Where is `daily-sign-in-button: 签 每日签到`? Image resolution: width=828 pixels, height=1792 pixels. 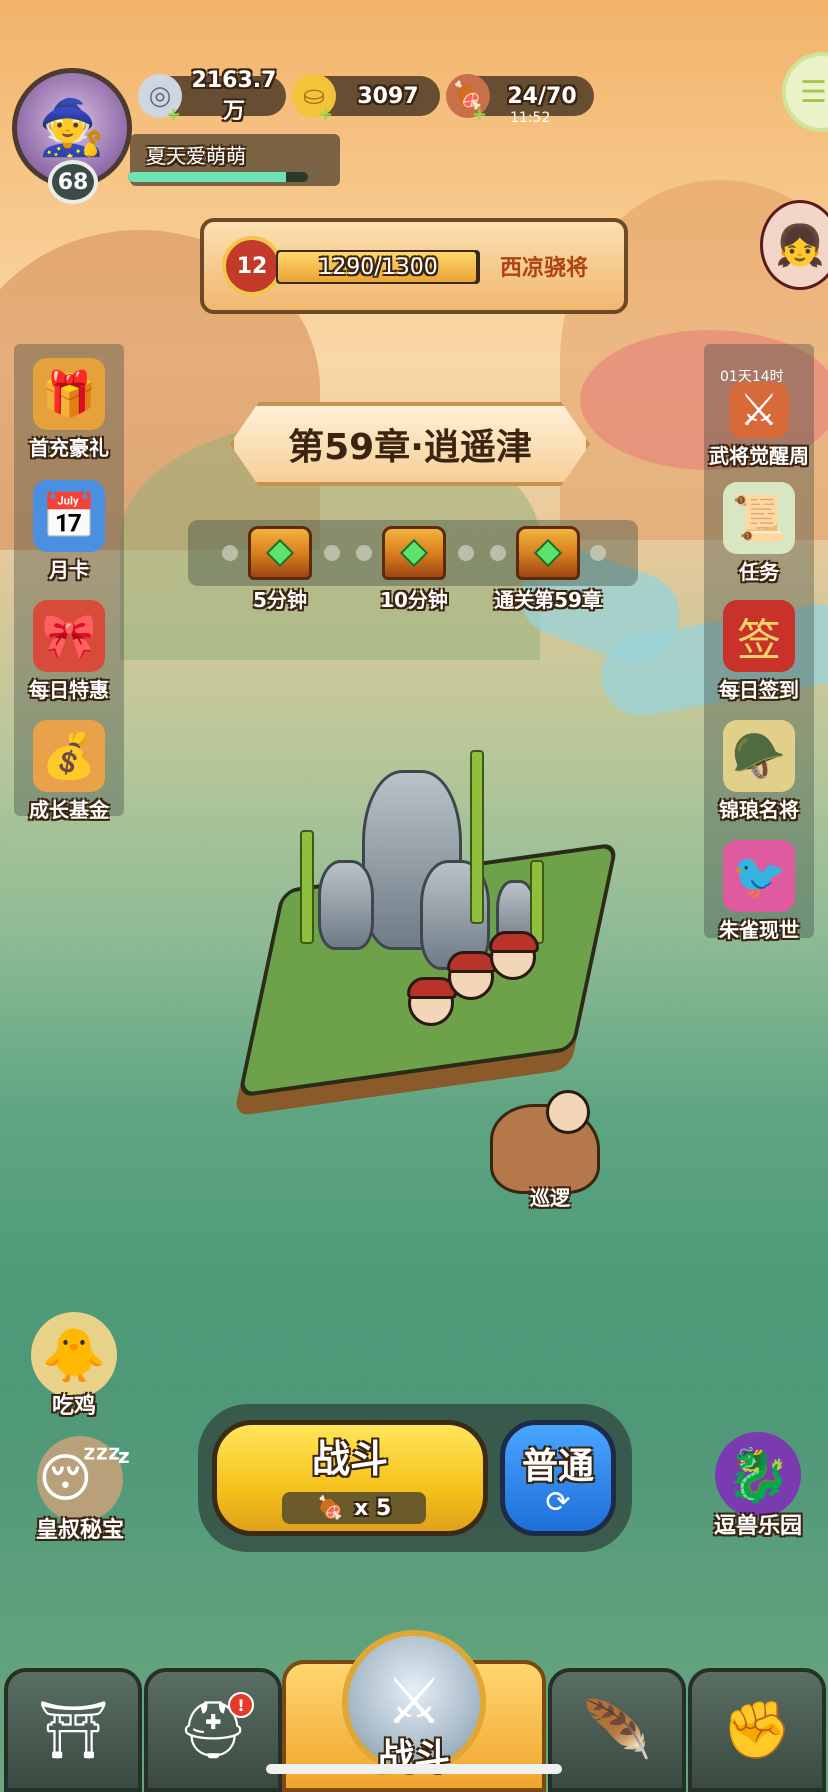 daily-sign-in-button: 签 每日签到 is located at coordinates (759, 651).